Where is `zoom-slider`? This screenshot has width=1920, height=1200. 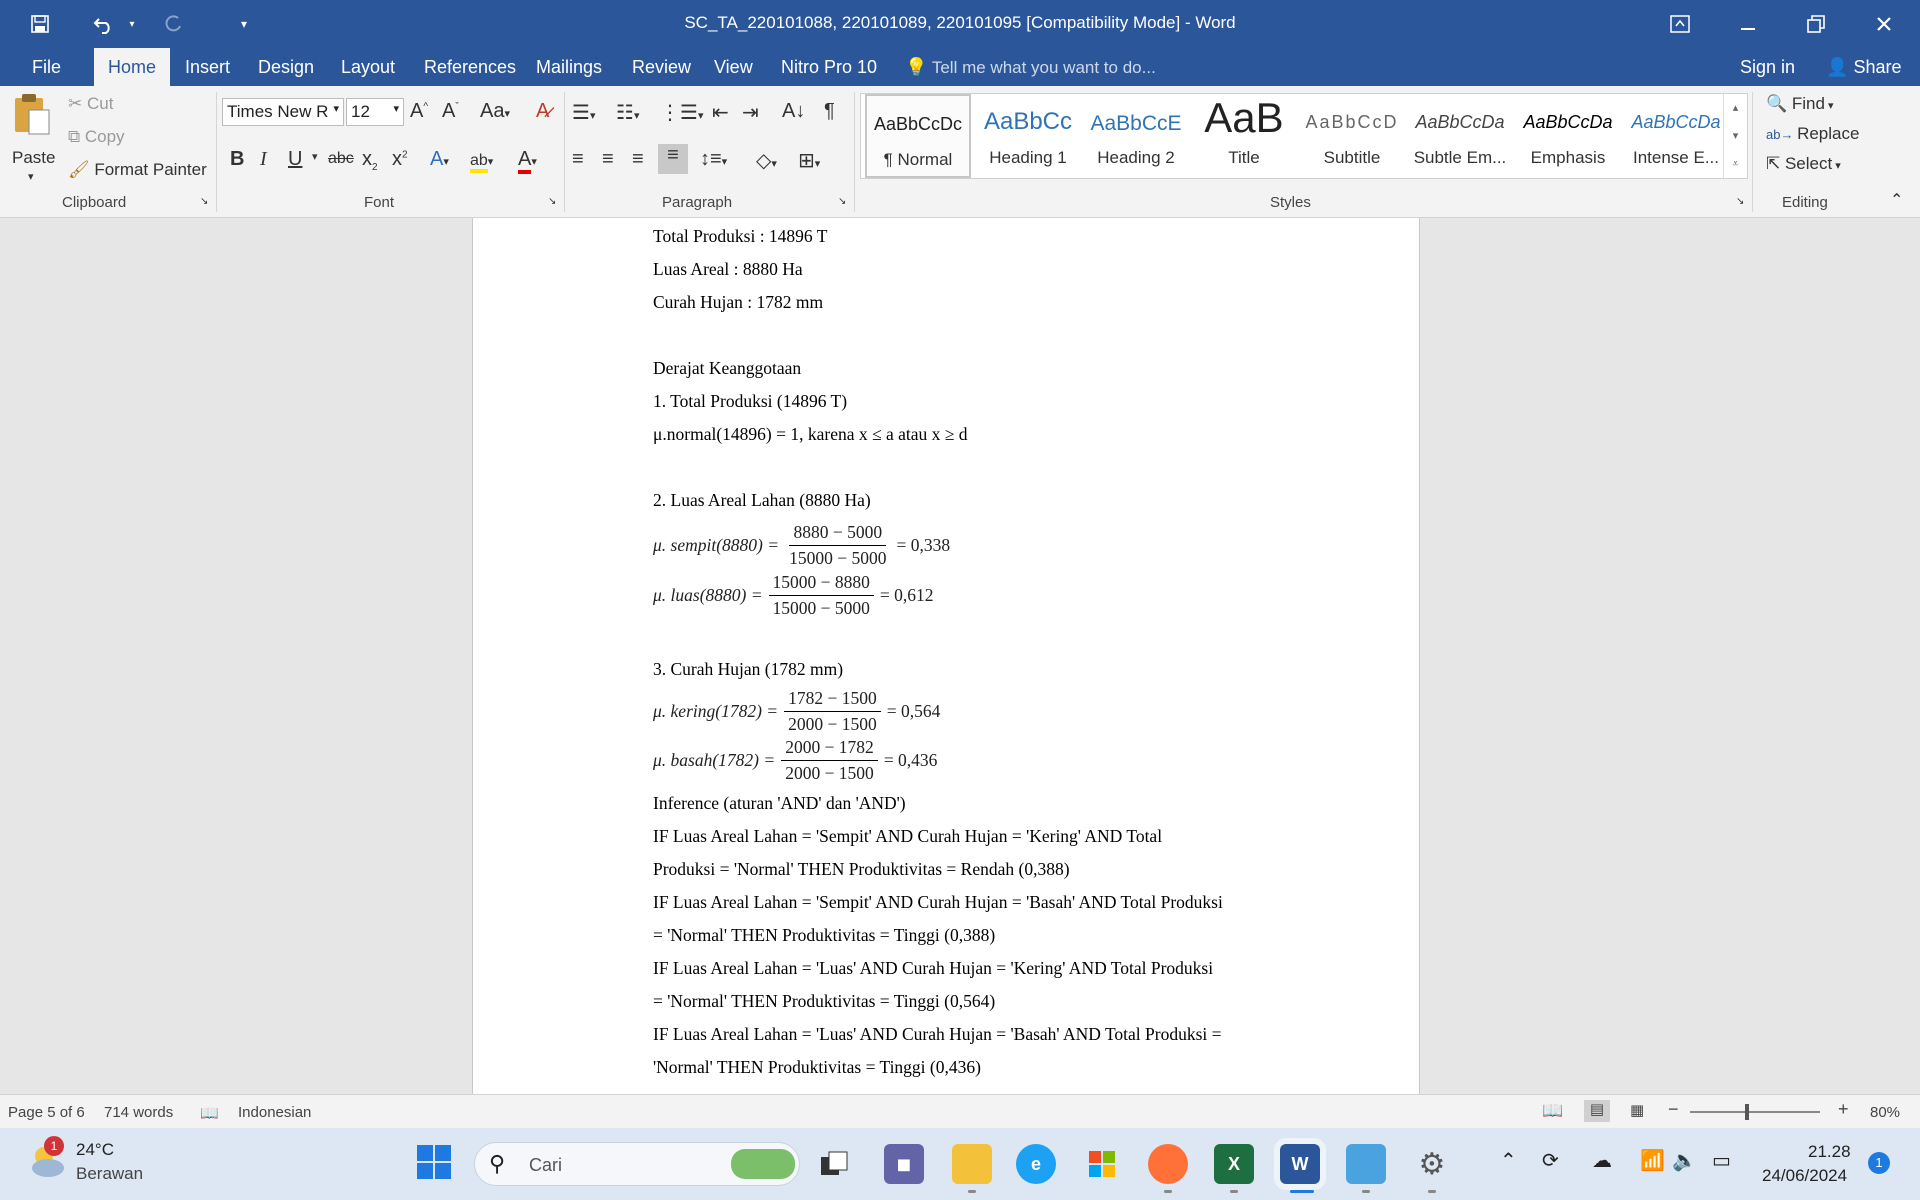
zoom-slider is located at coordinates (1755, 1112).